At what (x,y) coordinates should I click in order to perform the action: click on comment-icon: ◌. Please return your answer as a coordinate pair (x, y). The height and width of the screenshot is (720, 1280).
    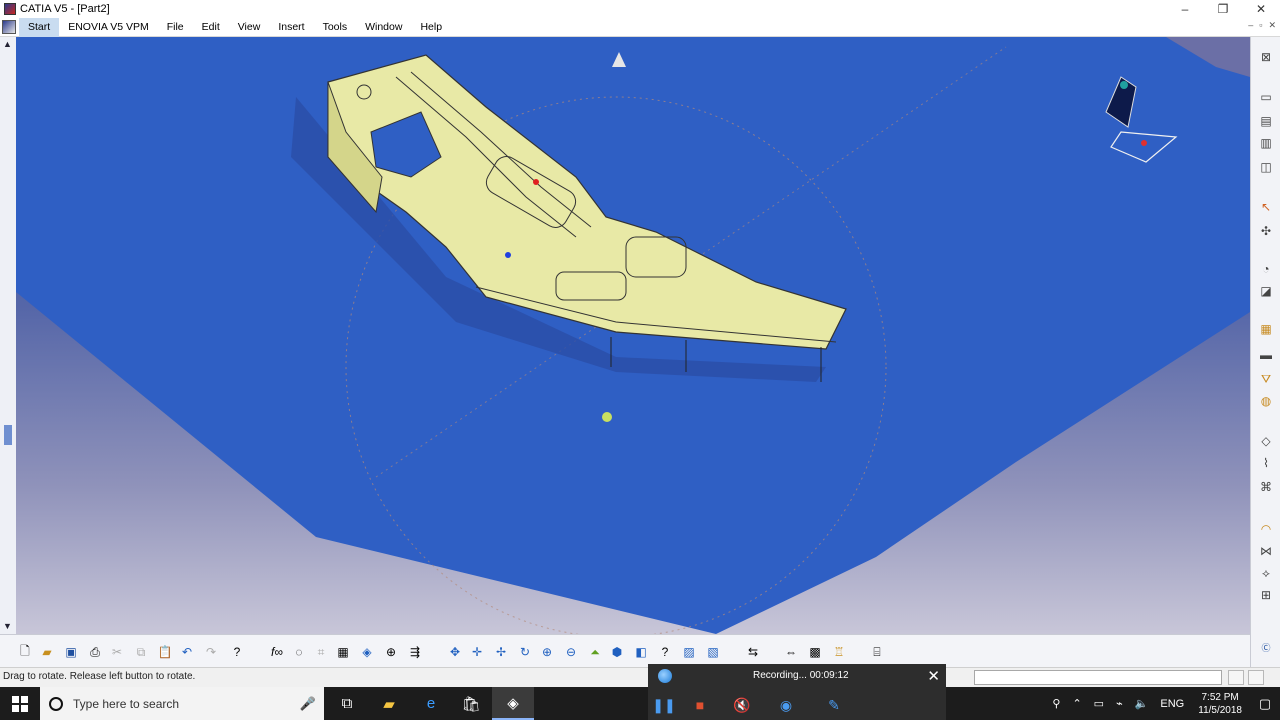
    Looking at the image, I should click on (299, 652).